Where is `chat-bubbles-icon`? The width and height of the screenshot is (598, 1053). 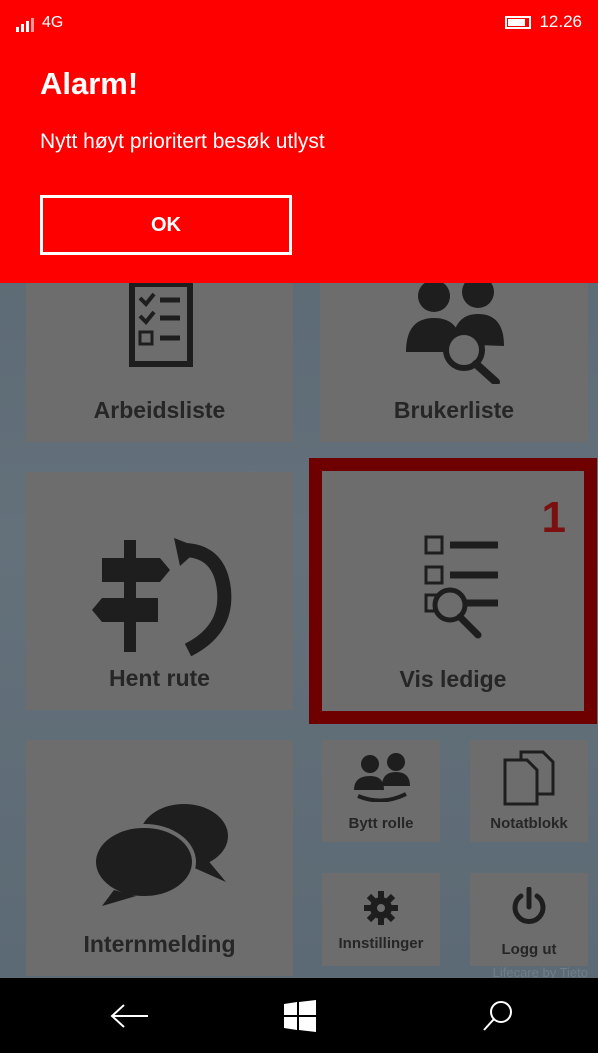
chat-bubbles-icon is located at coordinates (160, 855).